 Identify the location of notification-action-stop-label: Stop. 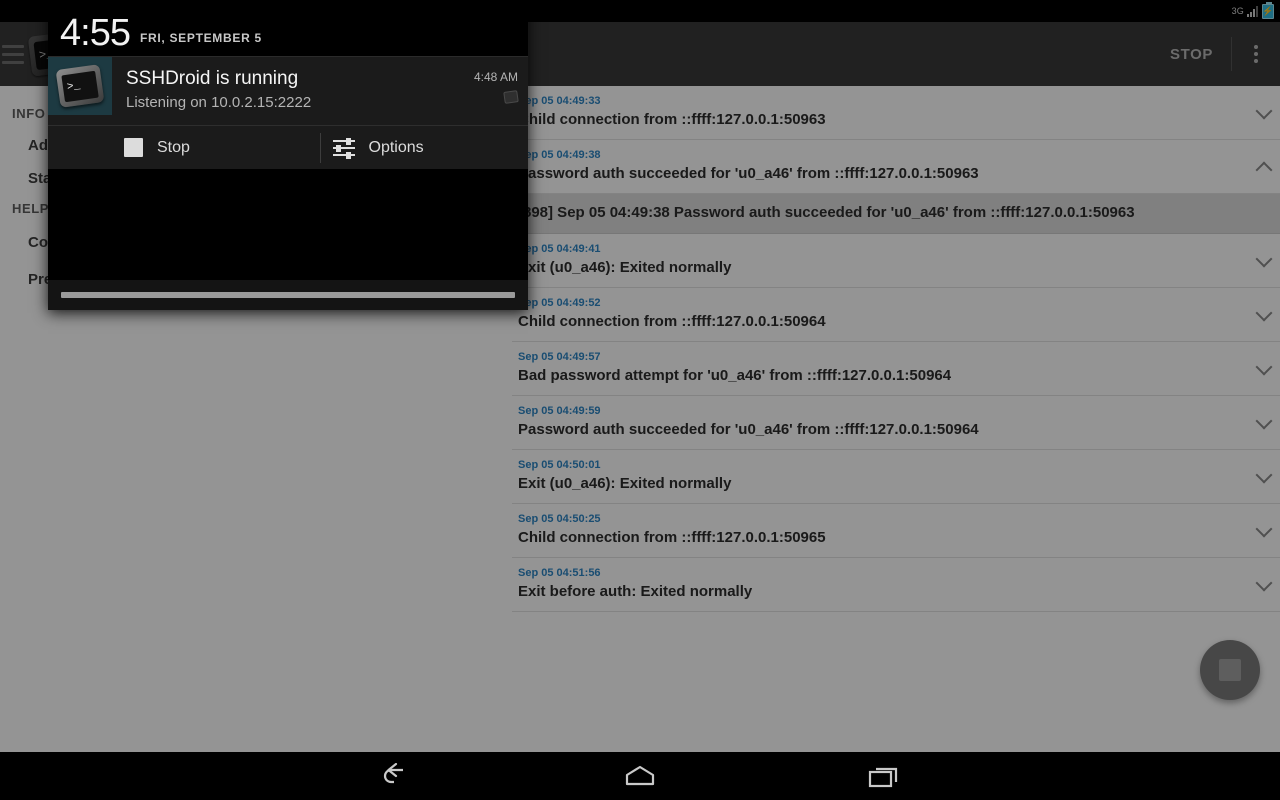
(173, 147).